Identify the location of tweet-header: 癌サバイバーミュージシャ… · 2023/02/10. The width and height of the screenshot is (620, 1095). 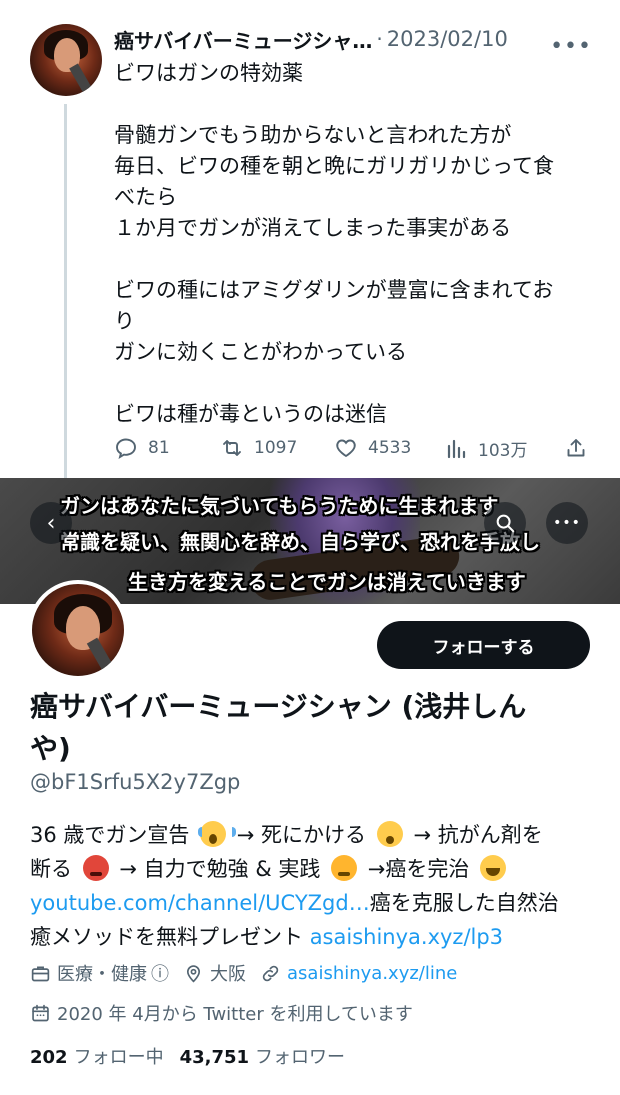
(354, 39).